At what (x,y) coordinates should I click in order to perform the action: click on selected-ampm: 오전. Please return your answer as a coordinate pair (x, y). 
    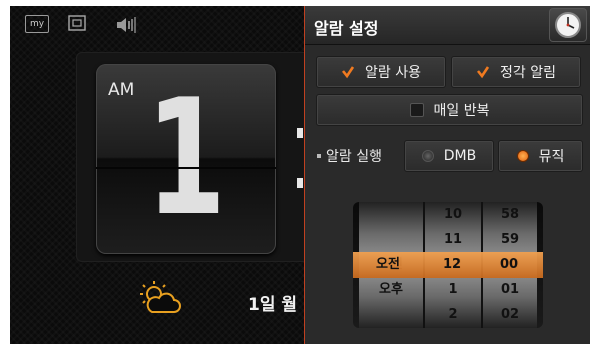
    Looking at the image, I should click on (388, 264).